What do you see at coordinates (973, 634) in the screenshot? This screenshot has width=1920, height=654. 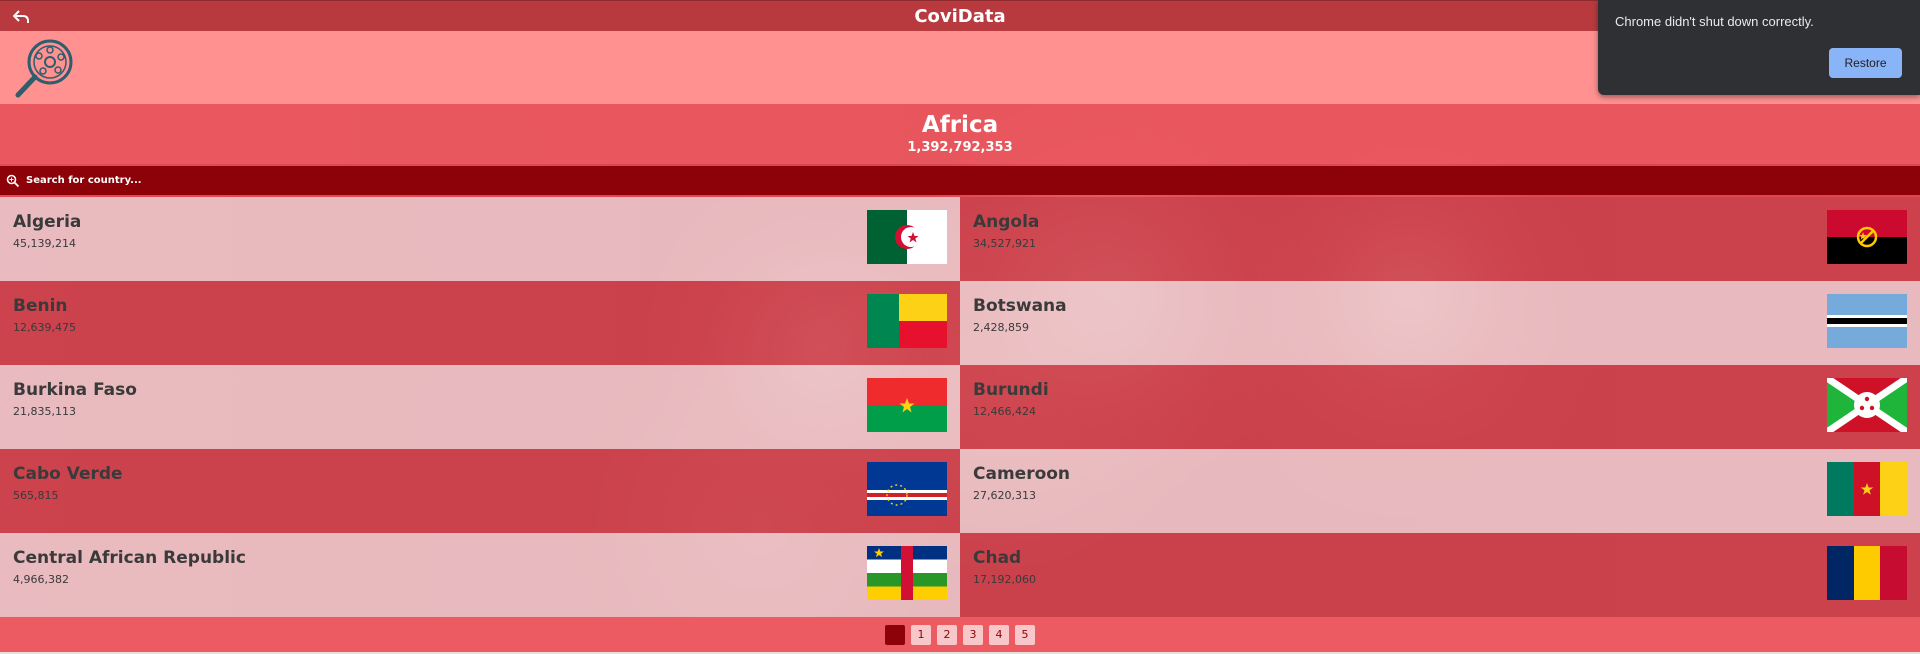 I see `page-button: 3` at bounding box center [973, 634].